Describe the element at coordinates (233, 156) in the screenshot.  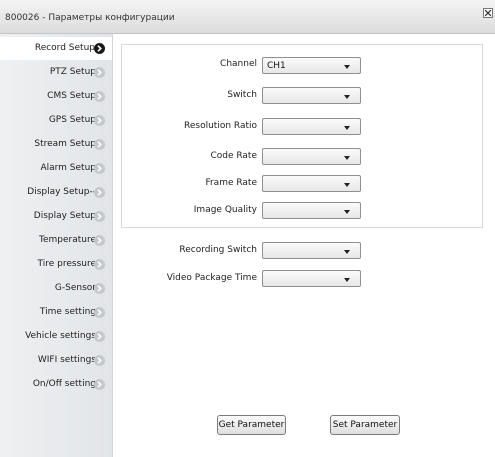
I see `code-rate-label: Code Rate` at that location.